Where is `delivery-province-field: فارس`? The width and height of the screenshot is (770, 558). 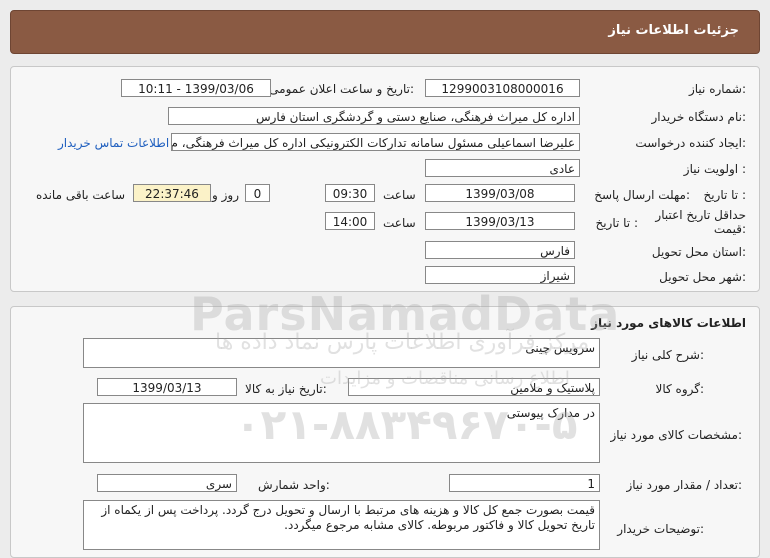 delivery-province-field: فارس is located at coordinates (500, 250).